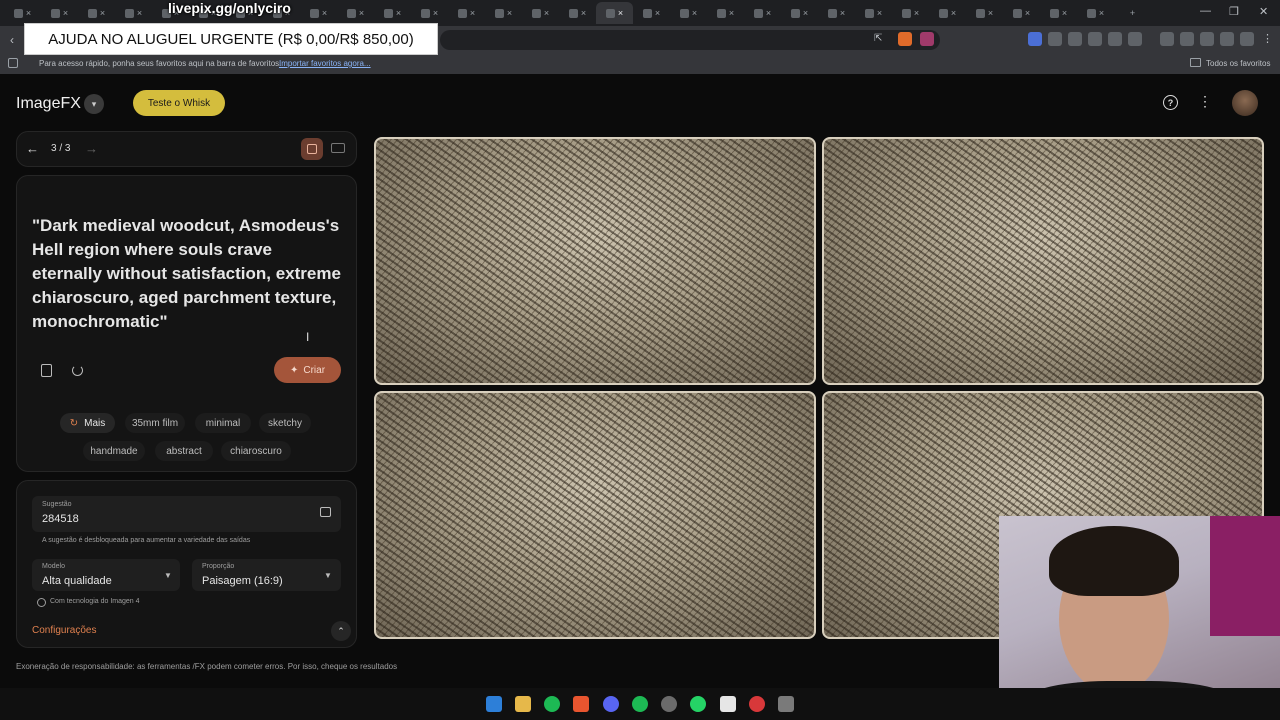 The image size is (1280, 720). I want to click on start-menu-icon, so click(494, 704).